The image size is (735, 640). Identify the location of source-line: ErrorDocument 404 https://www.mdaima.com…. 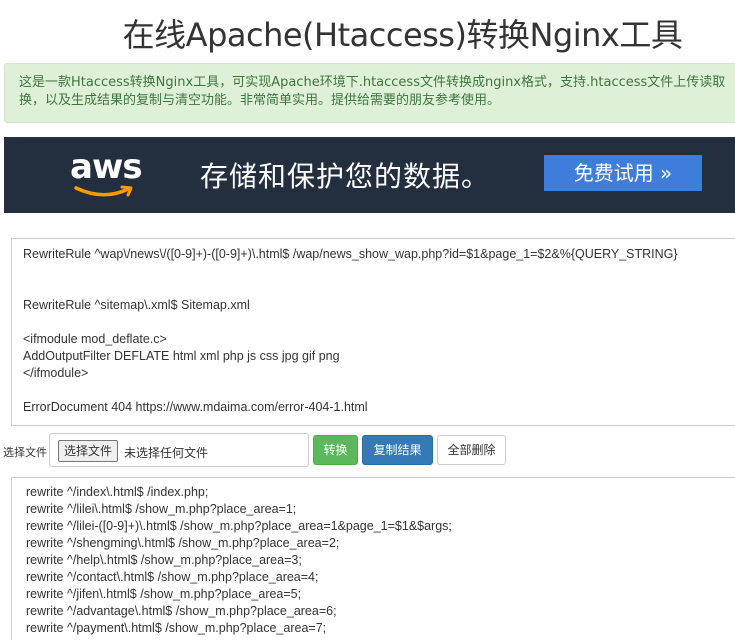
(195, 407).